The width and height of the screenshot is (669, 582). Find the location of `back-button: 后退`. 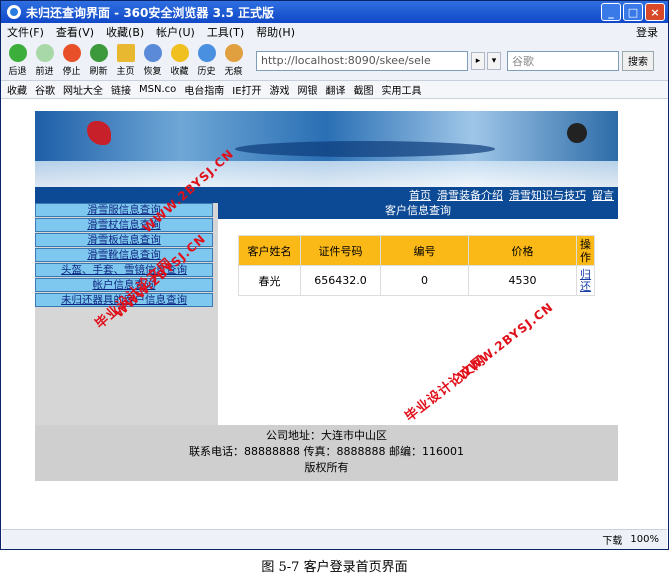

back-button: 后退 is located at coordinates (17, 60).